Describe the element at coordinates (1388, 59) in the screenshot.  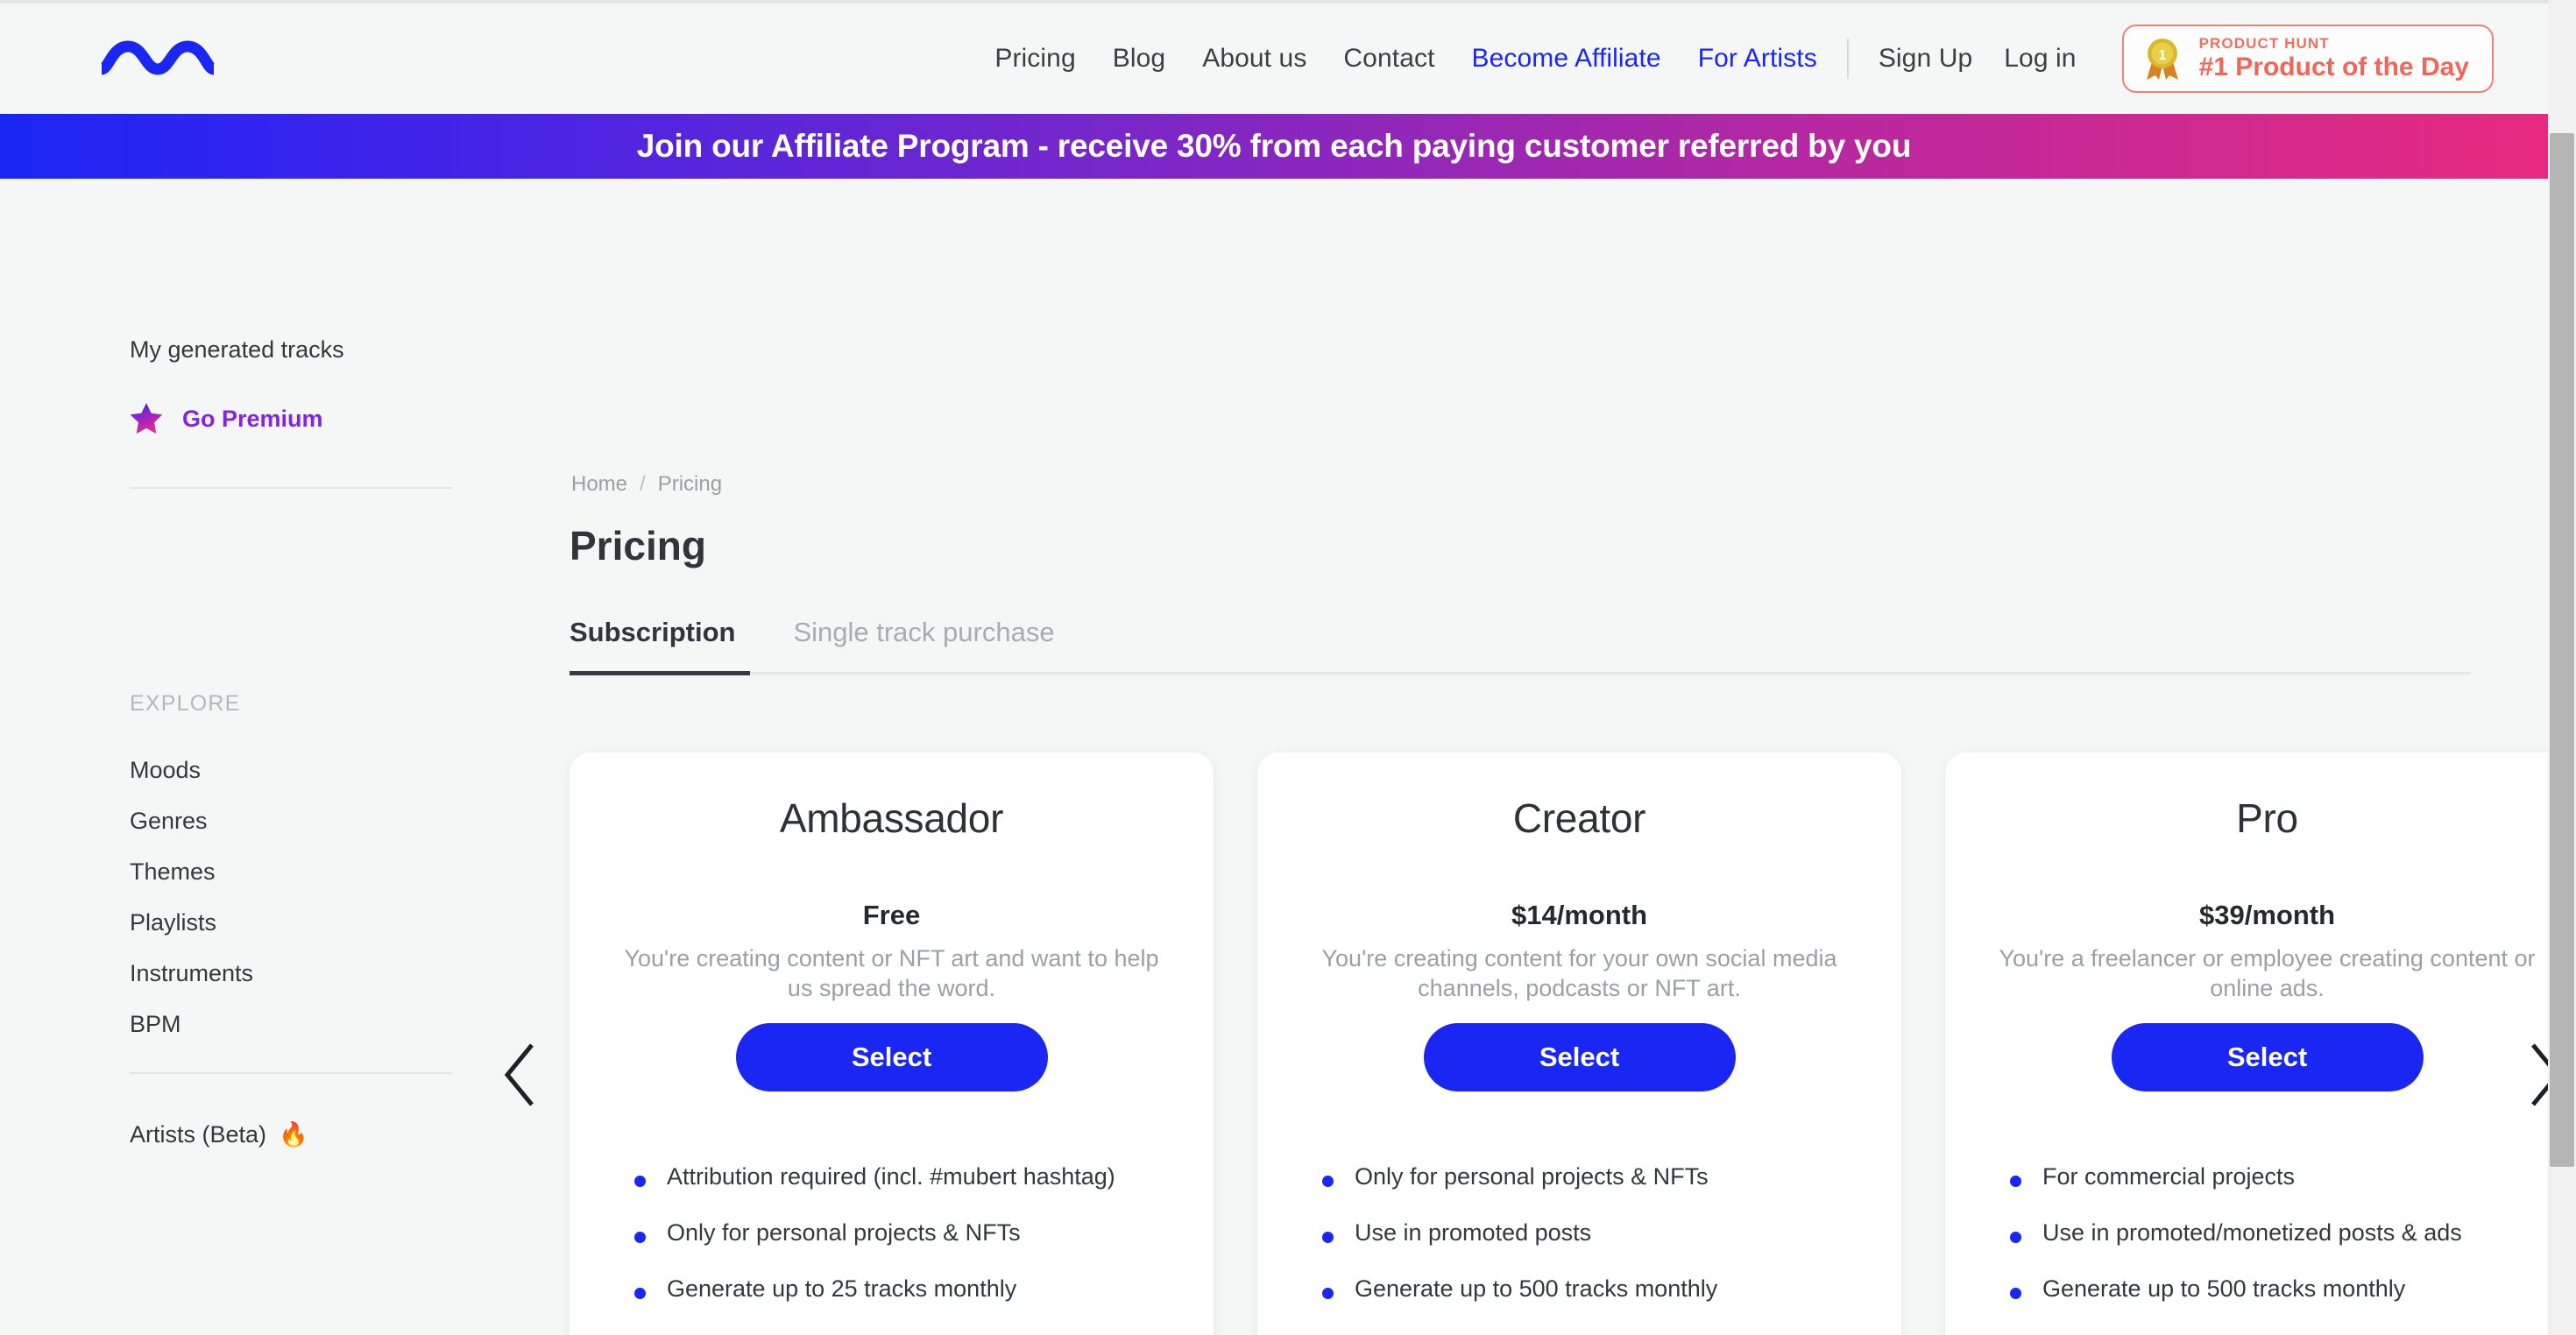
I see `nav-item-contact: Contact` at that location.